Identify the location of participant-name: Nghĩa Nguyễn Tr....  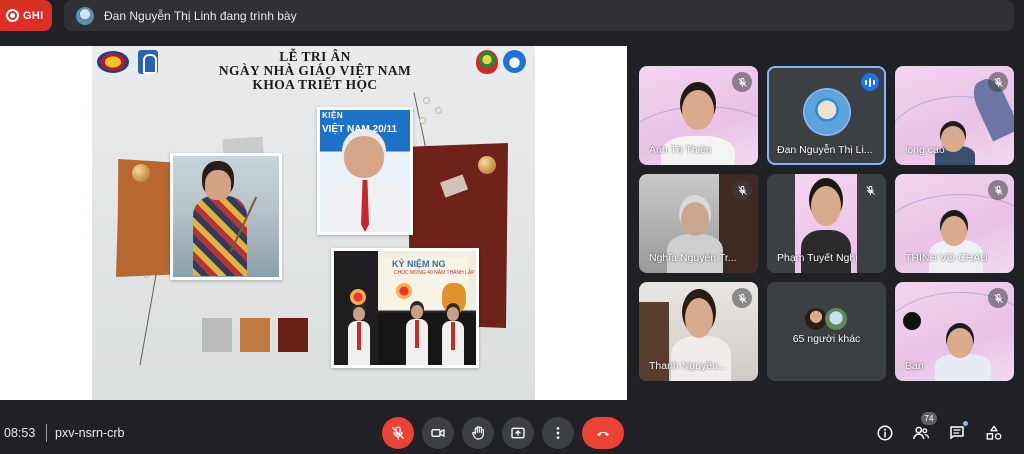
(693, 258).